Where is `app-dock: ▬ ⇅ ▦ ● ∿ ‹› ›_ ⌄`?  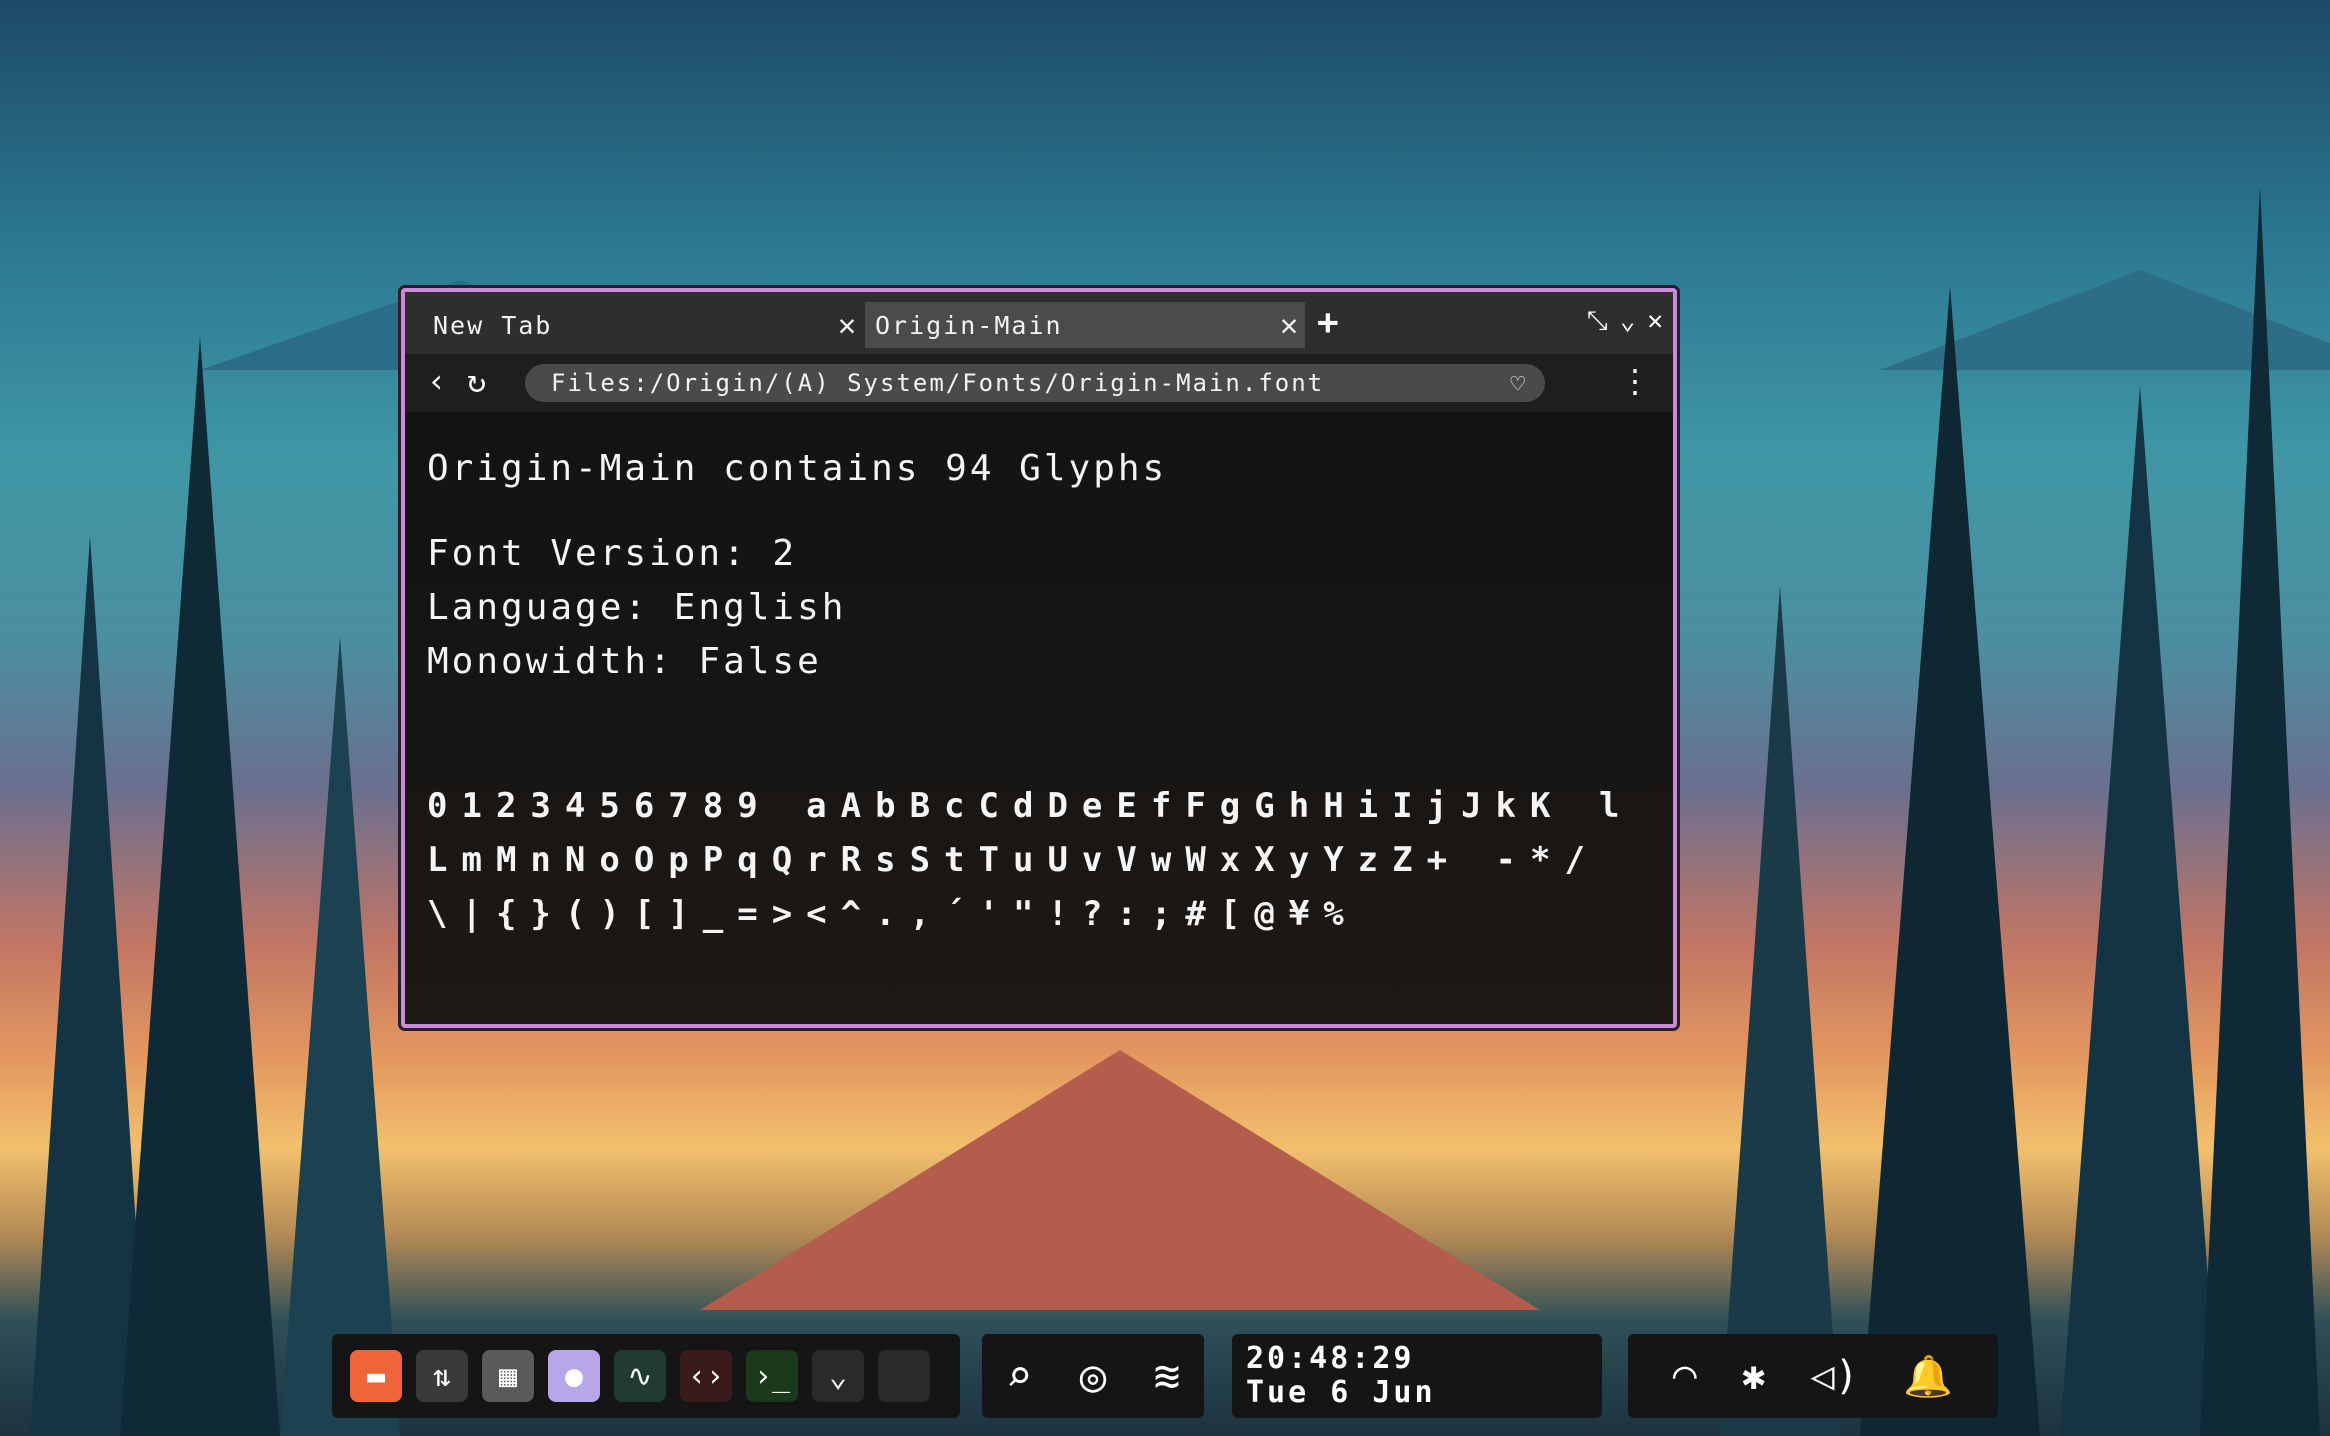
app-dock: ▬ ⇅ ▦ ● ∿ ‹› ›_ ⌄ is located at coordinates (646, 1376).